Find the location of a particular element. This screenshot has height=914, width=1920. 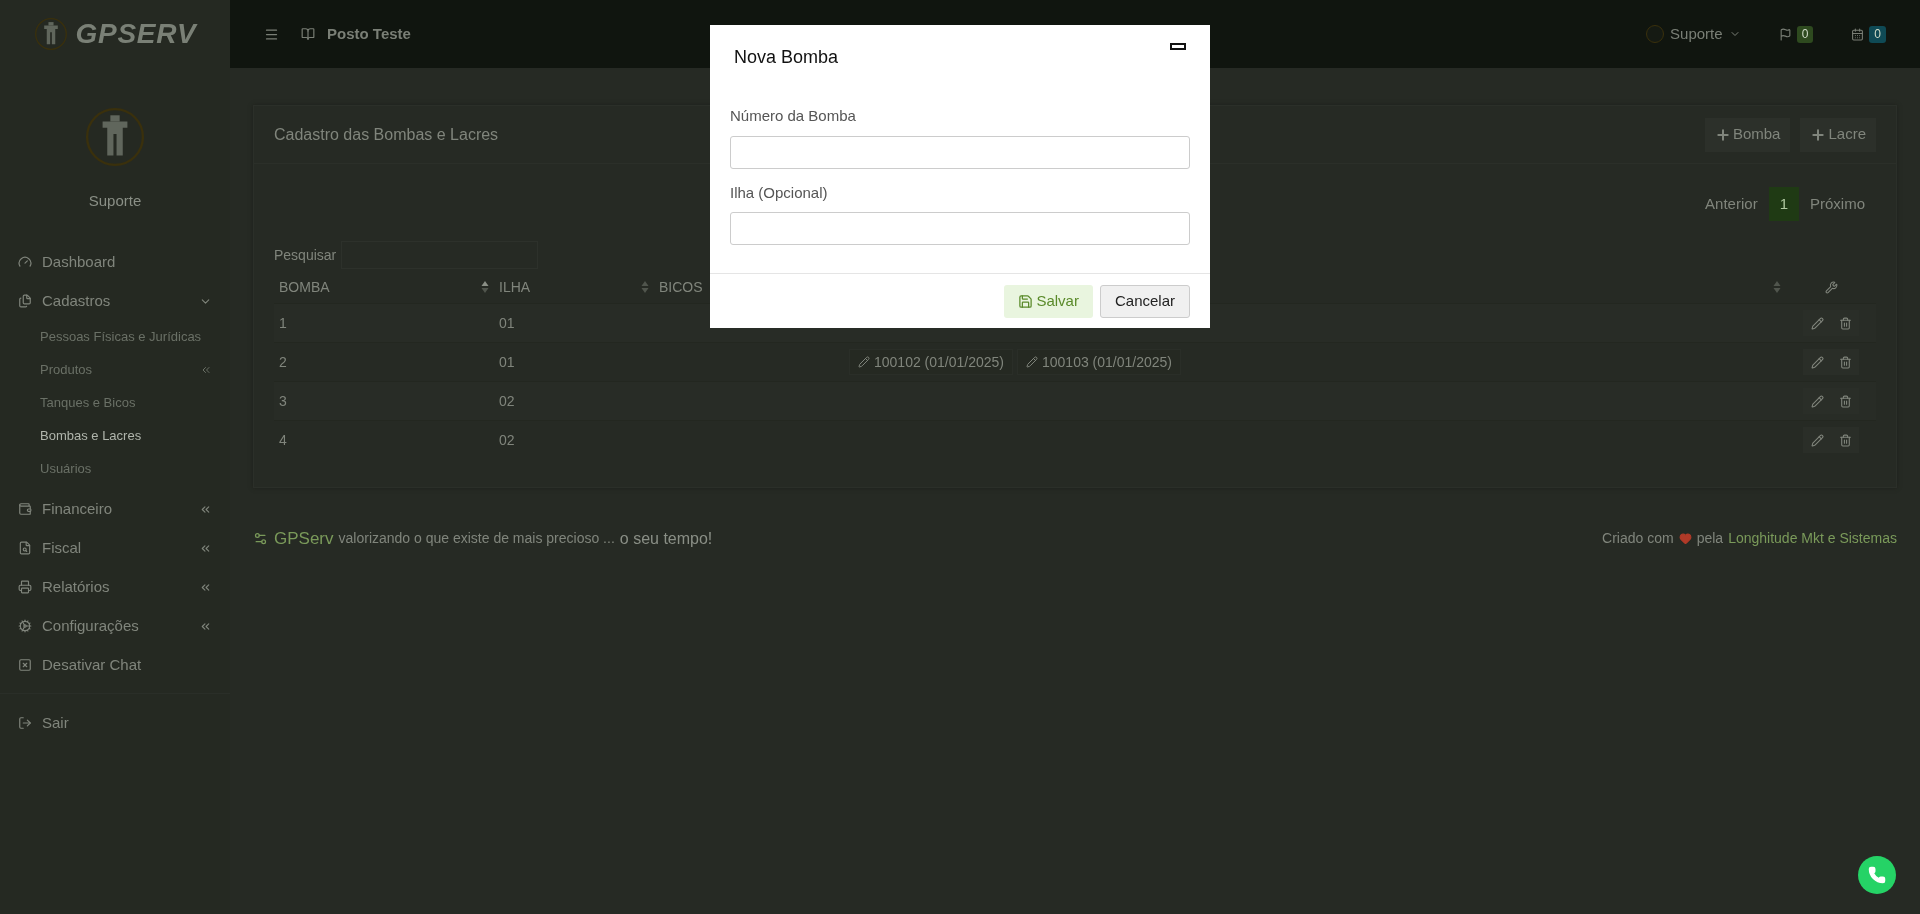

card-title: Cadastro das Bombas e Lacres is located at coordinates (387, 134).